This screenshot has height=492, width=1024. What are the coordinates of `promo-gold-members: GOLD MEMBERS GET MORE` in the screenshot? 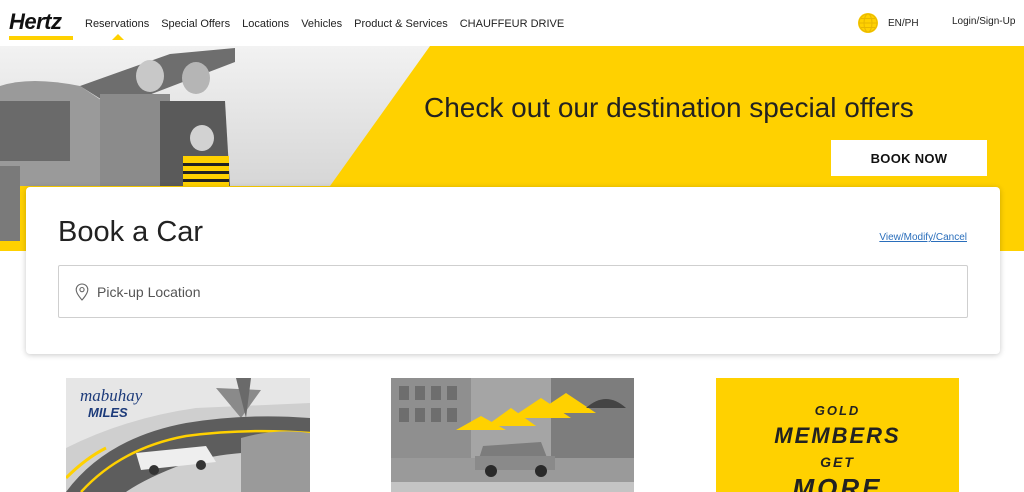 It's located at (837, 435).